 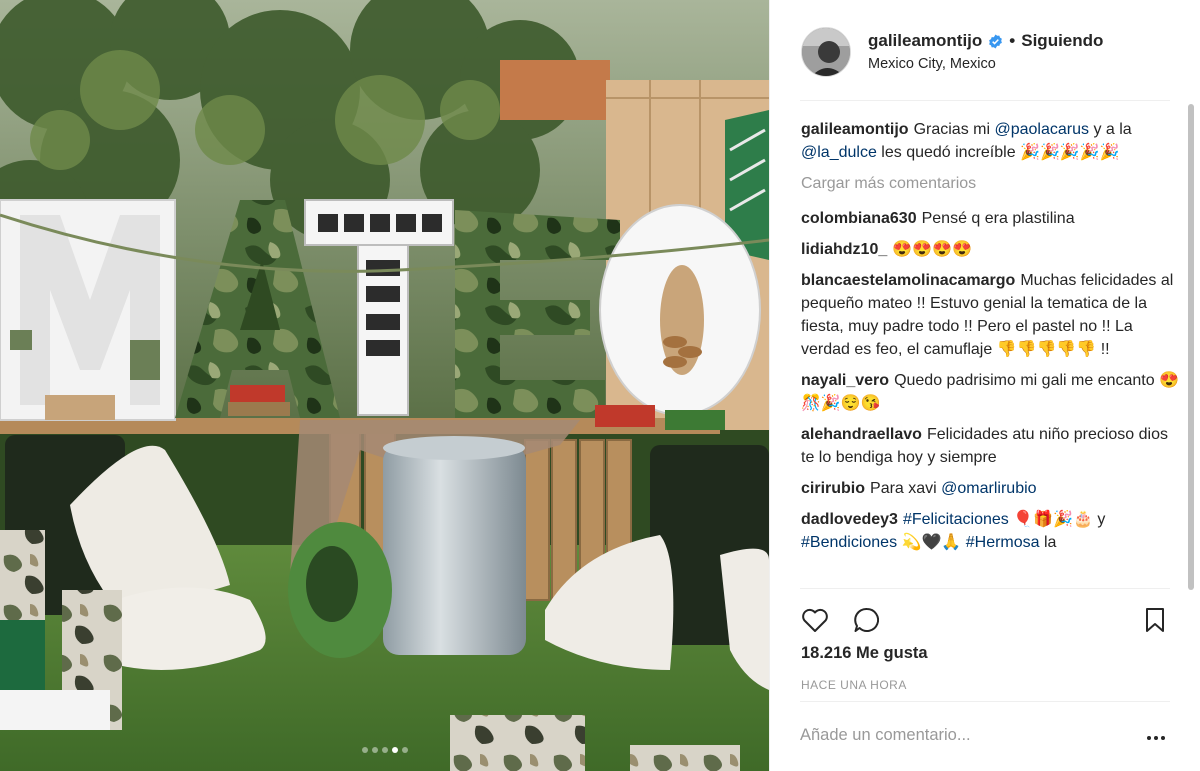 I want to click on carousel-indicator, so click(x=384, y=750).